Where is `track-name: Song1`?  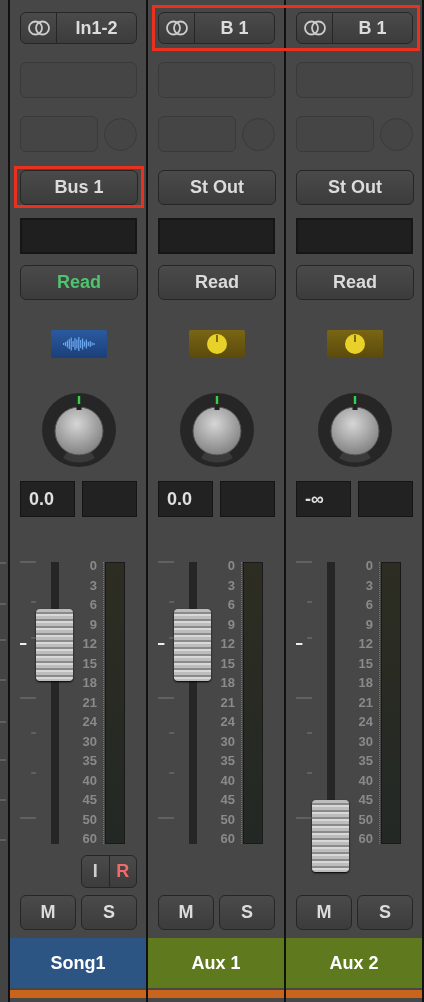
track-name: Song1 is located at coordinates (78, 963).